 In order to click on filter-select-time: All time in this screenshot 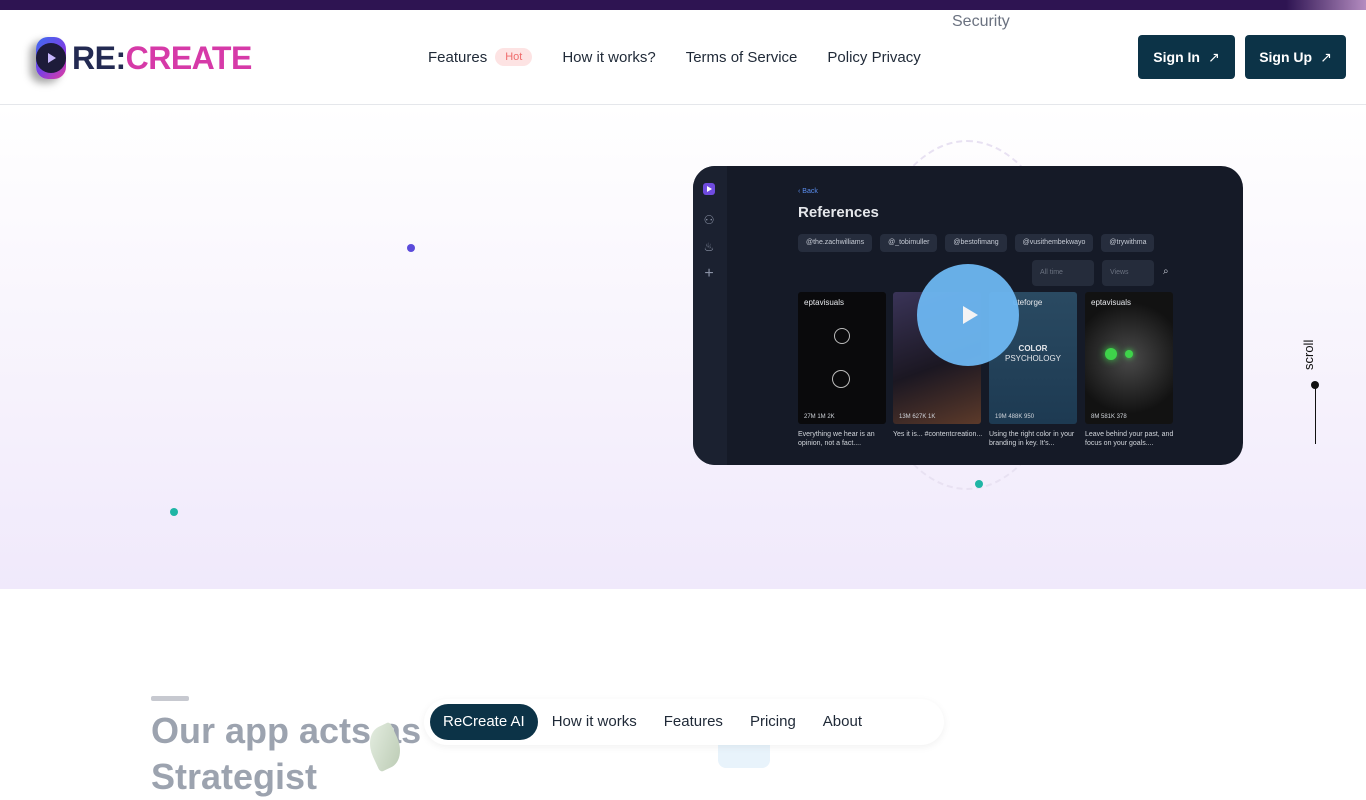, I will do `click(1063, 273)`.